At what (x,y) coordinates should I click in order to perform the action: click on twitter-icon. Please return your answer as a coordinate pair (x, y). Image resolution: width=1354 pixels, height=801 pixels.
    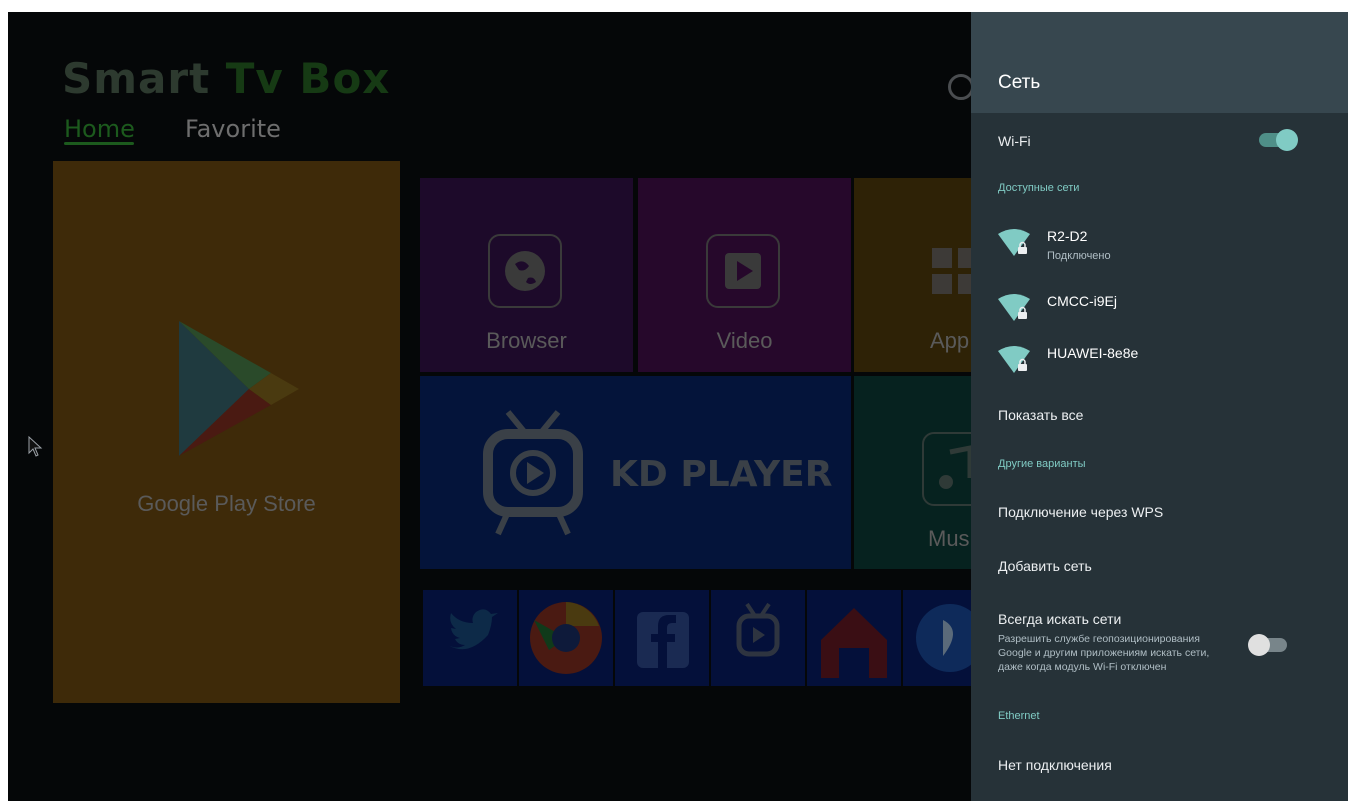
    Looking at the image, I should click on (470, 638).